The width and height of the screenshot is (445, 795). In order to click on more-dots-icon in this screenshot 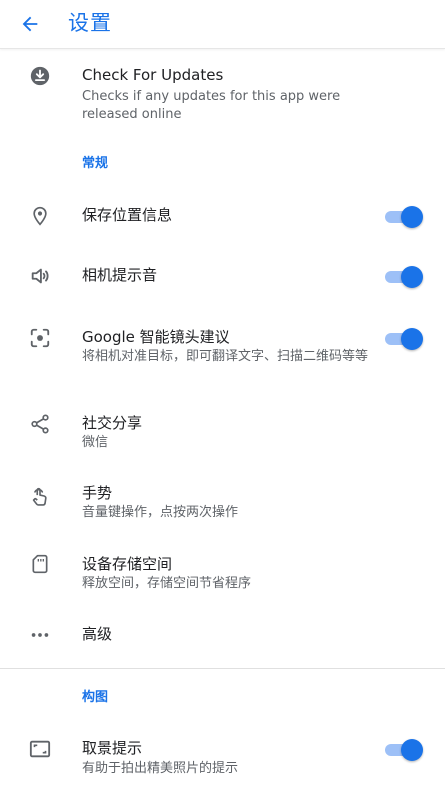, I will do `click(40, 635)`.